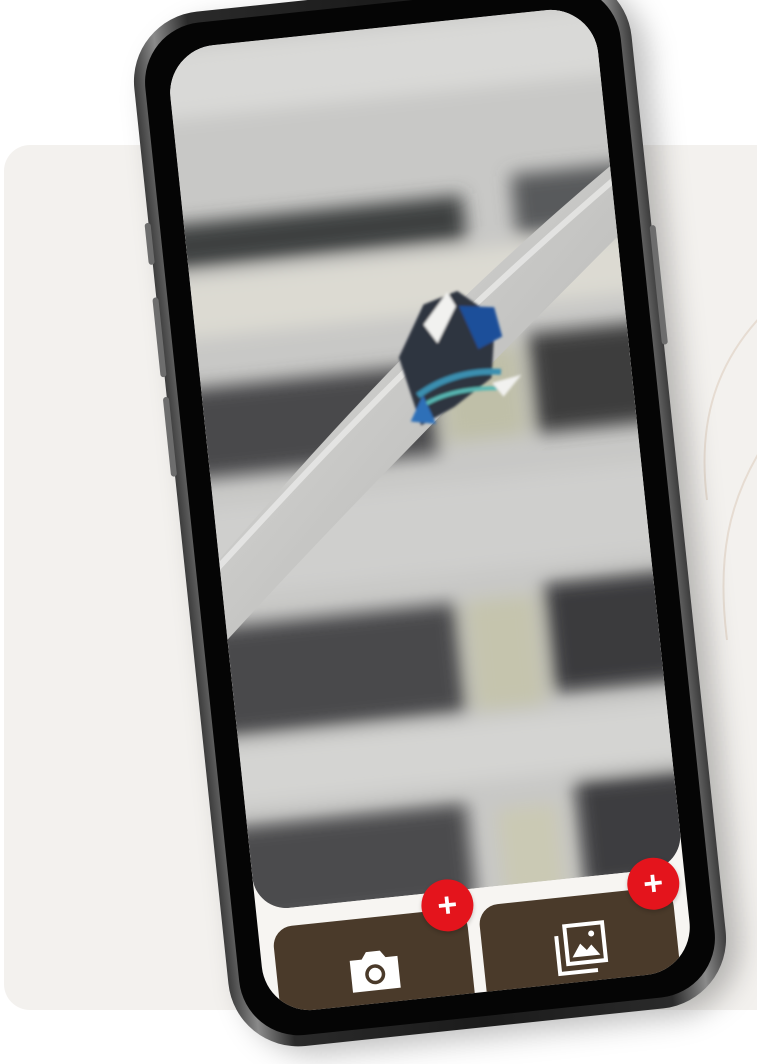 The image size is (757, 1064). Describe the element at coordinates (374, 945) in the screenshot. I see `take-photo-button: +` at that location.